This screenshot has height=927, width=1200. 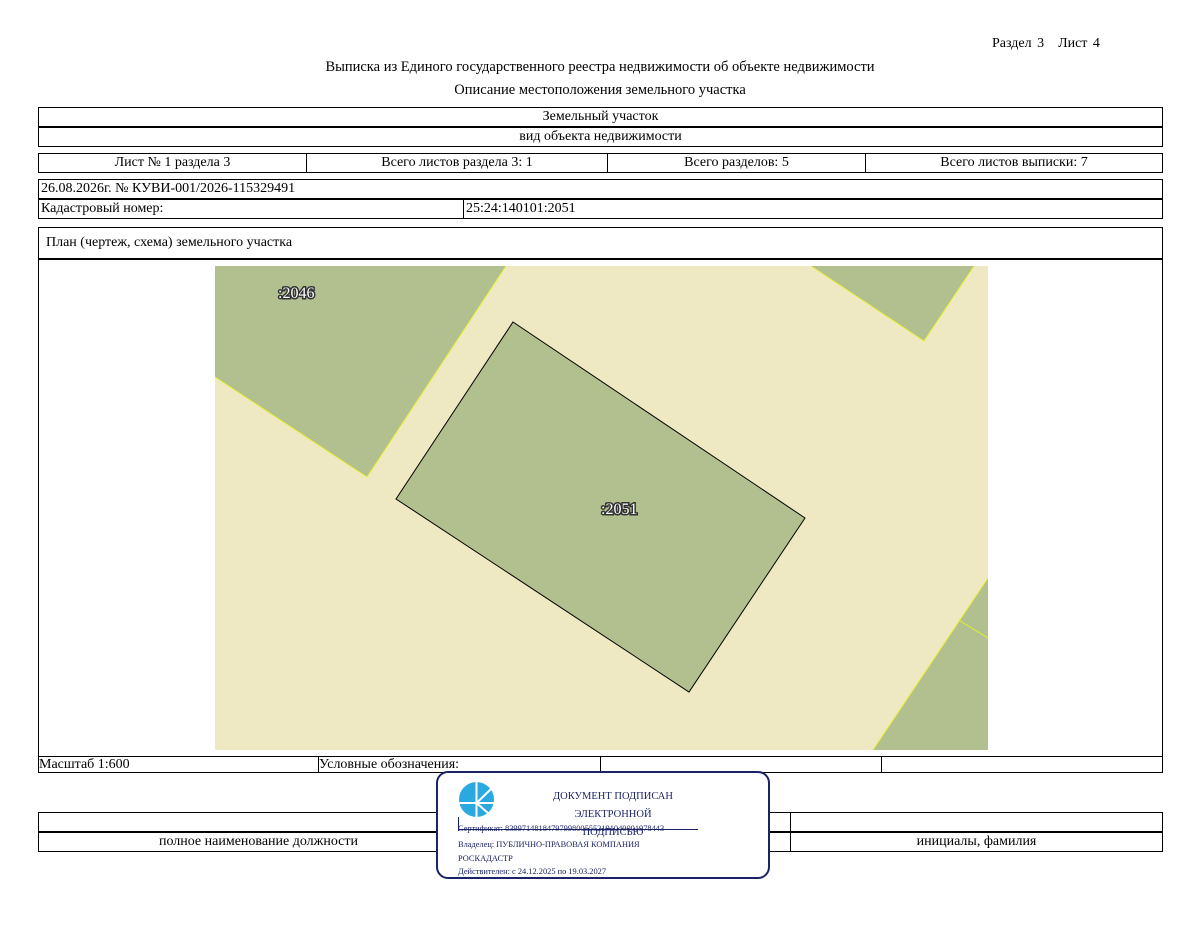 What do you see at coordinates (476, 799) in the screenshot?
I see `roskadastr-logo-icon` at bounding box center [476, 799].